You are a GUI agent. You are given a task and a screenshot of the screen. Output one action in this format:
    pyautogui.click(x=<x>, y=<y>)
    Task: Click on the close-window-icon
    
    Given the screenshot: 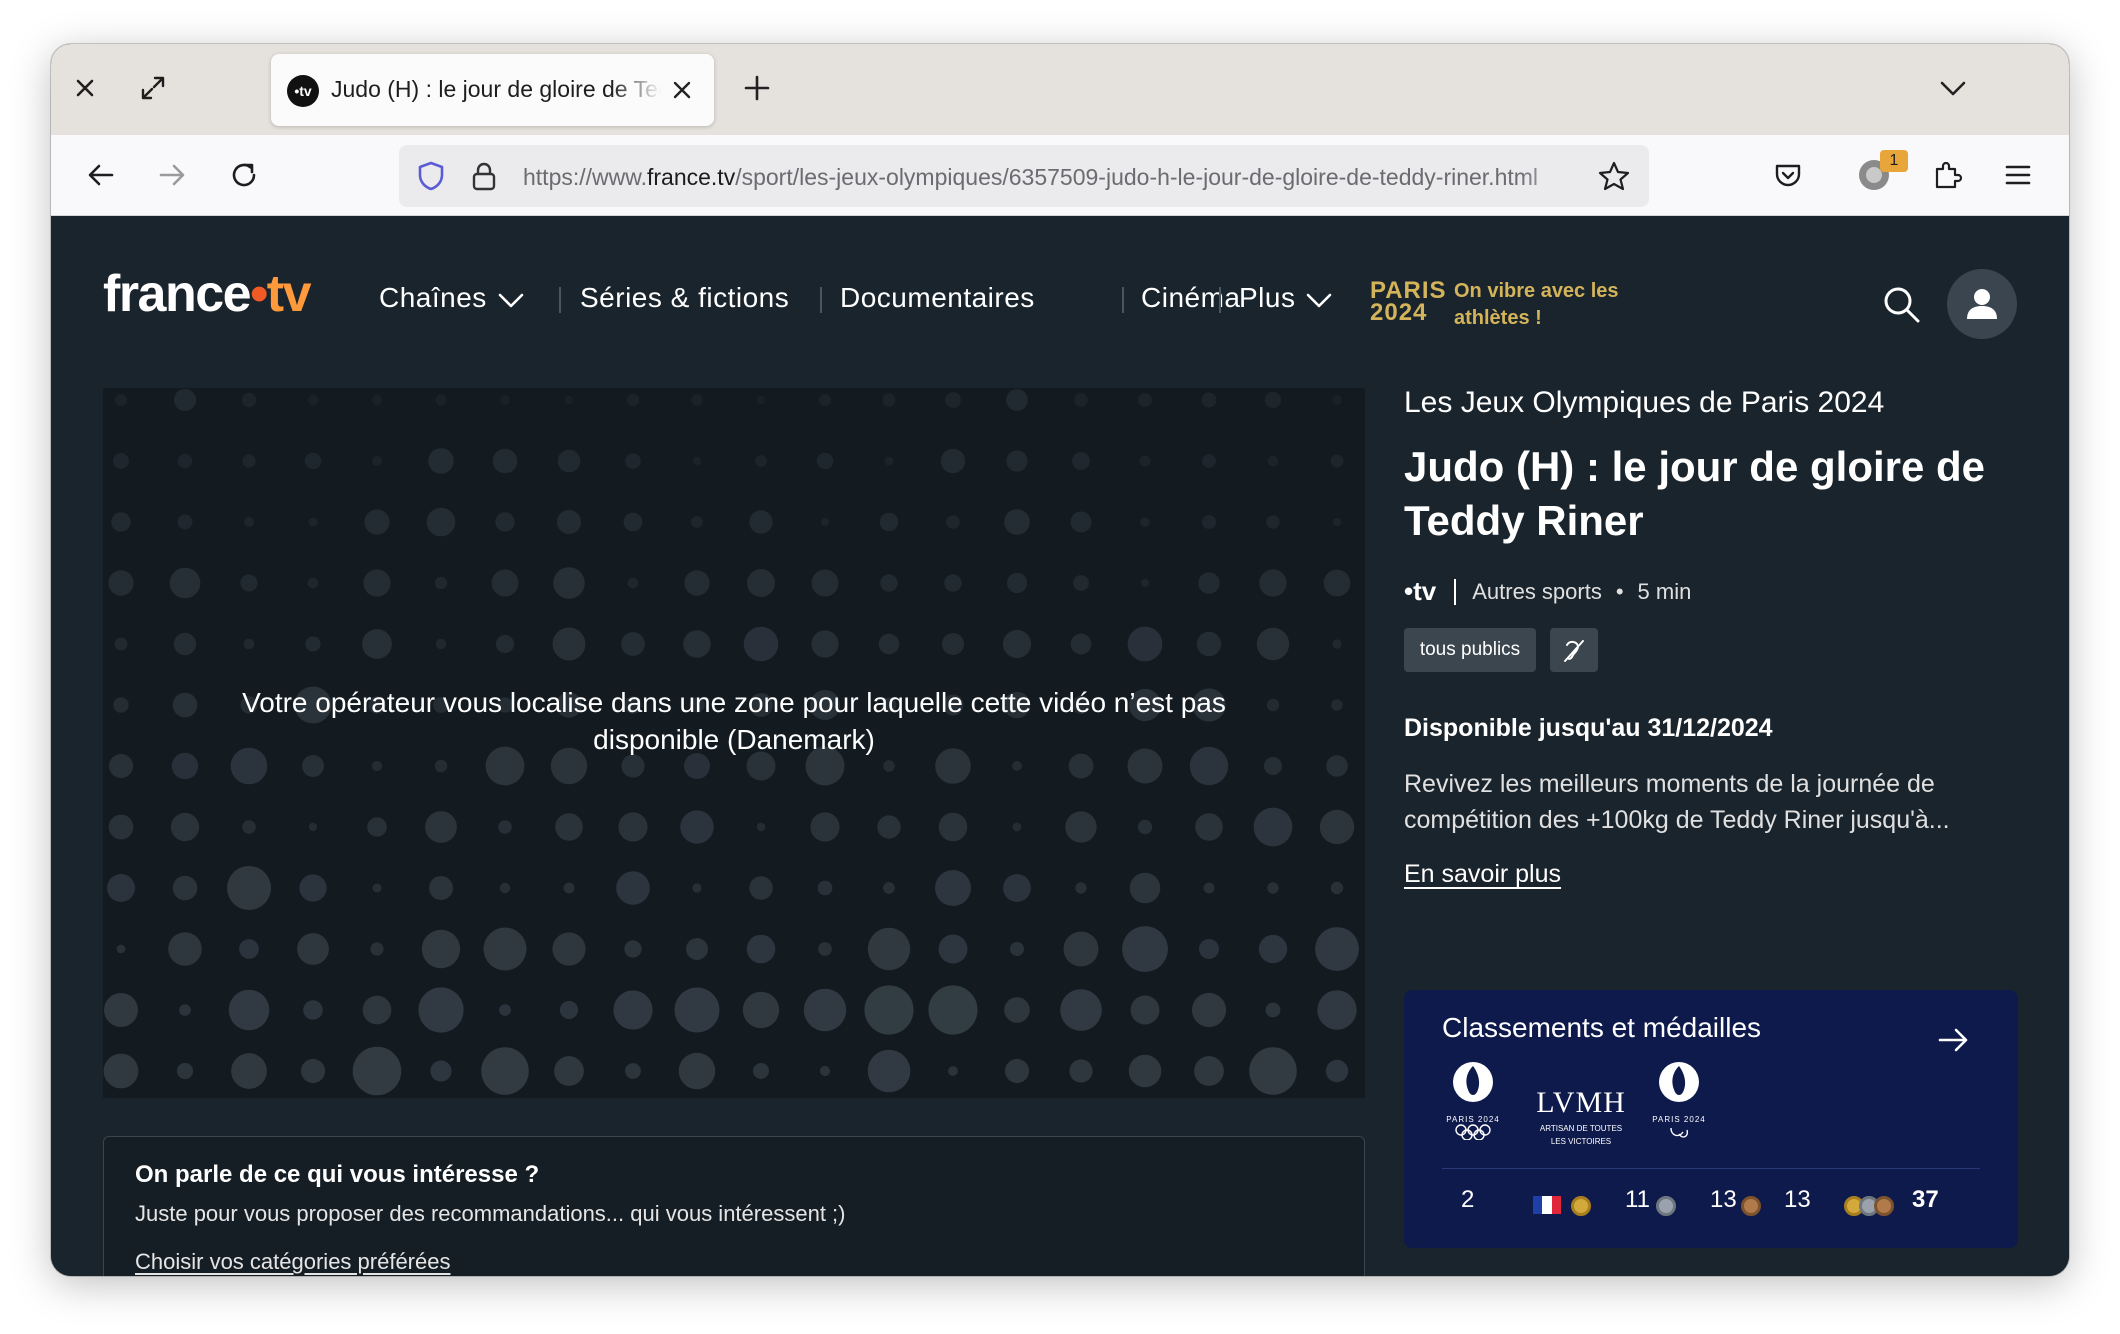 What is the action you would take?
    pyautogui.click(x=85, y=88)
    